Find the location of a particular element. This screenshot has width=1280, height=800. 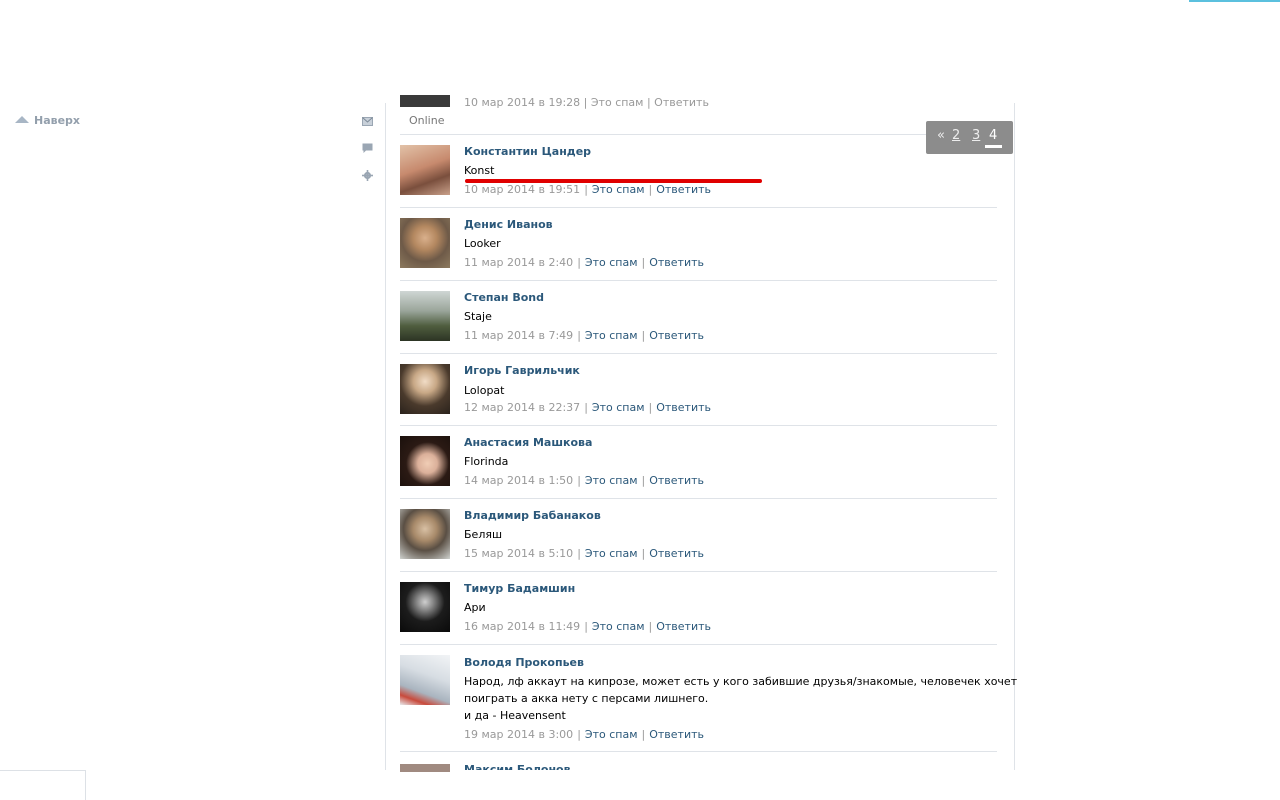

comment-date: 19 мар 2014 в 3:00 is located at coordinates (518, 734).